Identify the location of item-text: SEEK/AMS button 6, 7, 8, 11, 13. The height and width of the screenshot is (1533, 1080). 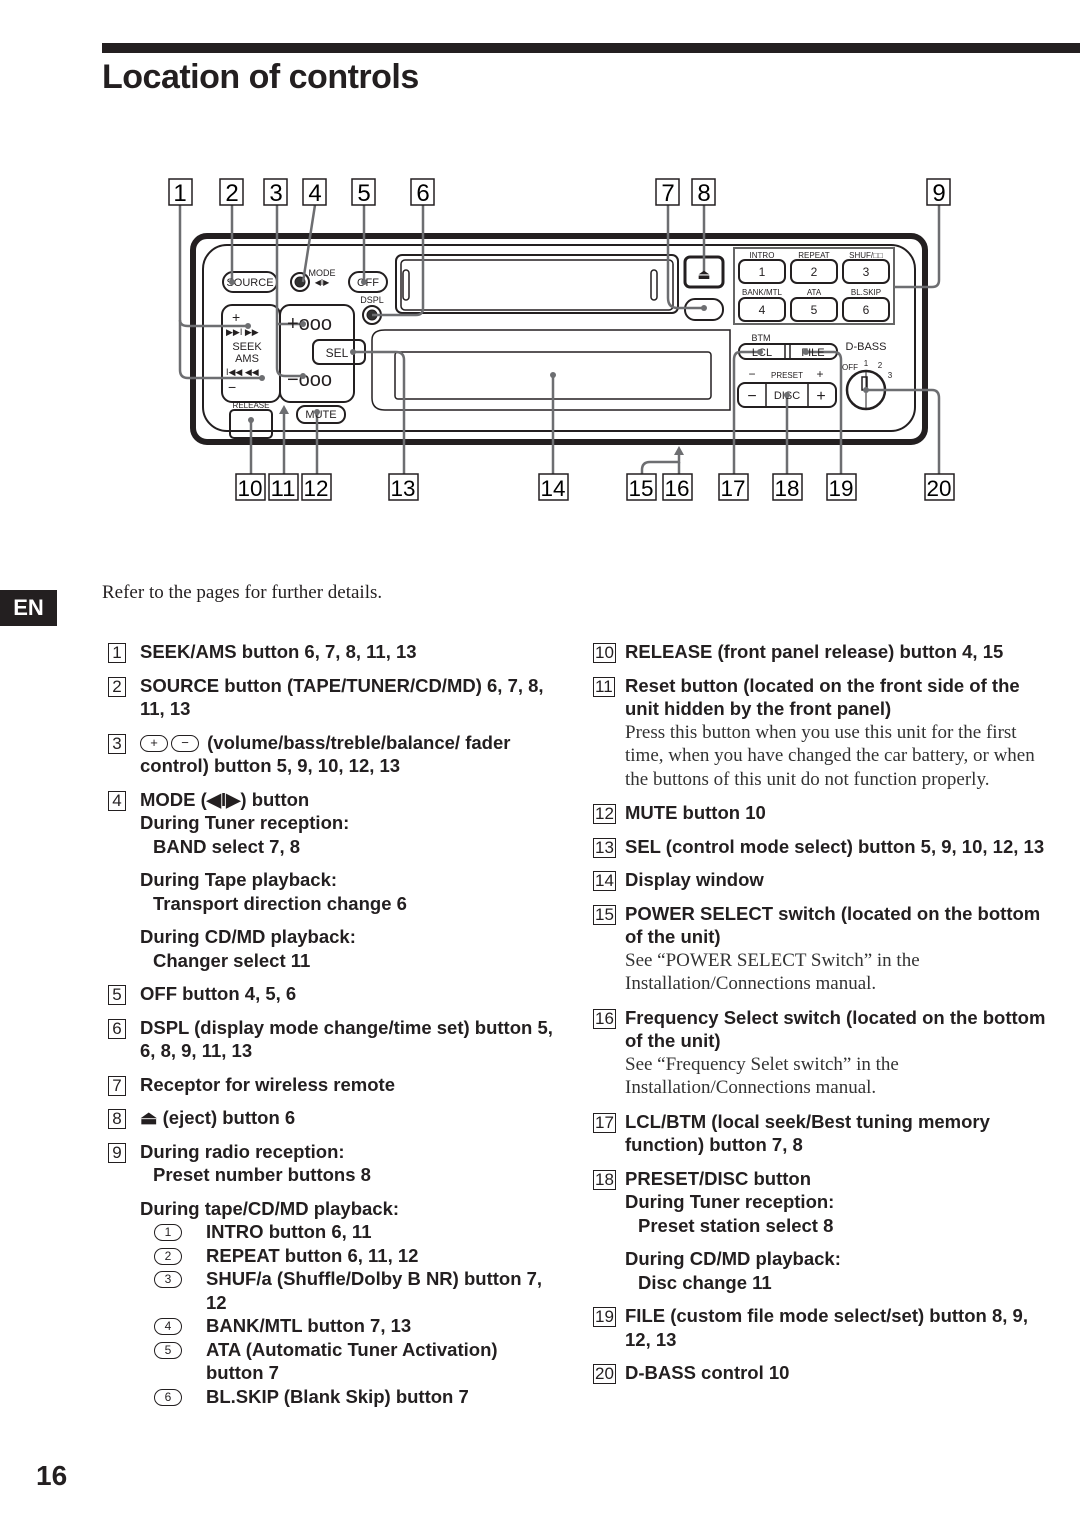
(278, 651).